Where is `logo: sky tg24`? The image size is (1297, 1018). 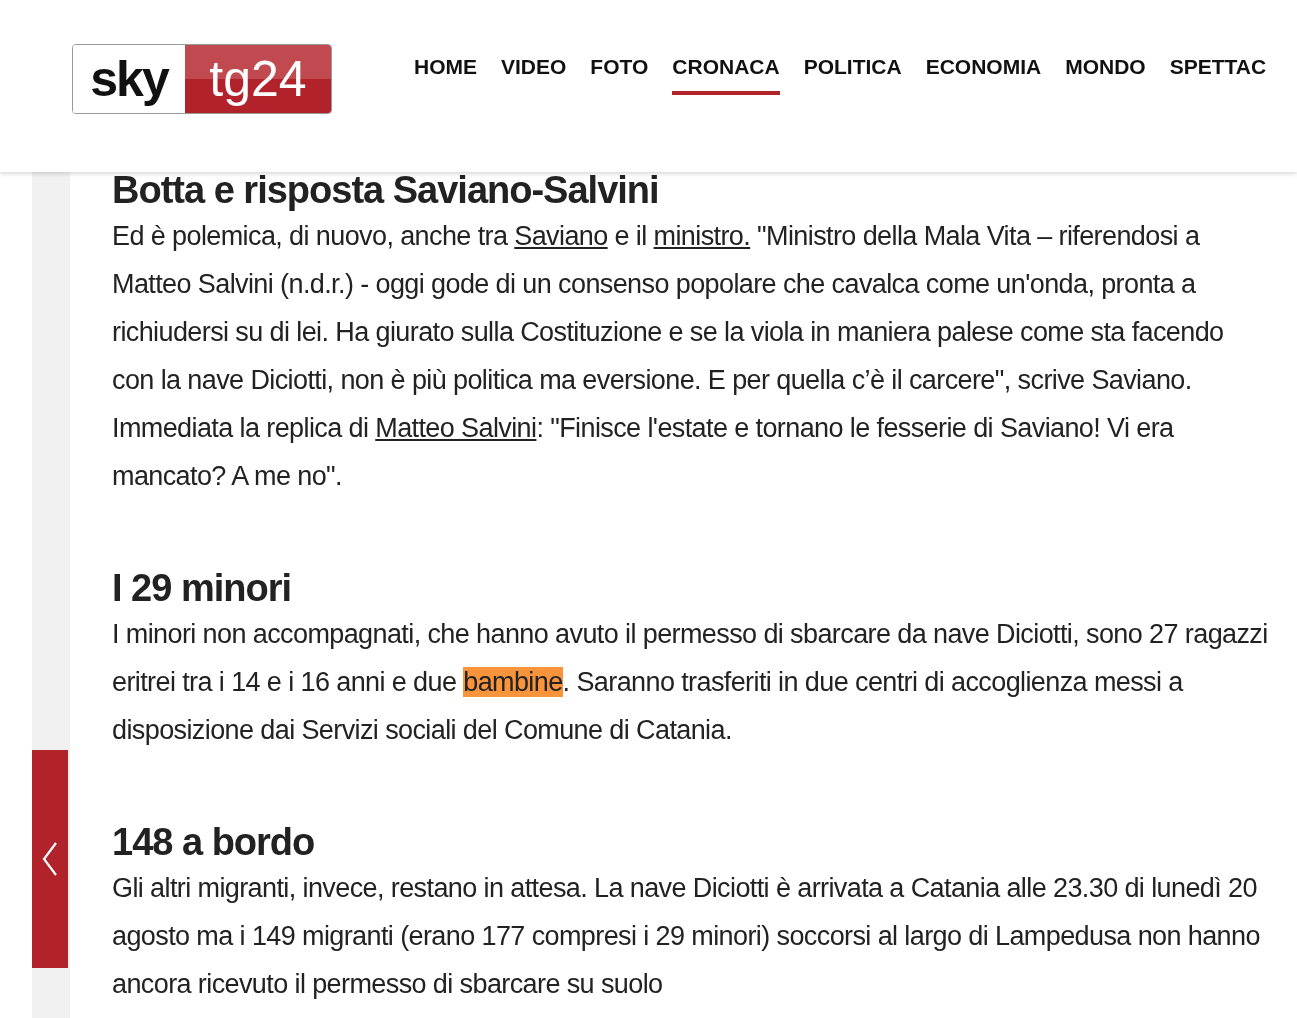
logo: sky tg24 is located at coordinates (202, 79).